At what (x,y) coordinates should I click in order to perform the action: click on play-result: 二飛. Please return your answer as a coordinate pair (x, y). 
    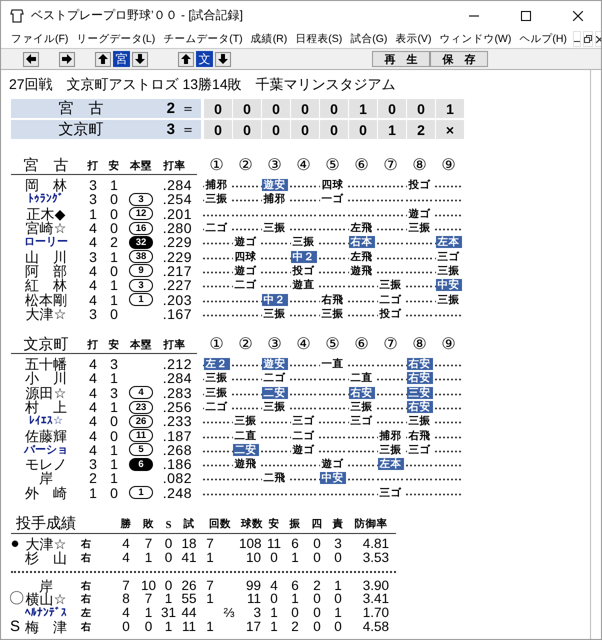
    Looking at the image, I should click on (275, 478).